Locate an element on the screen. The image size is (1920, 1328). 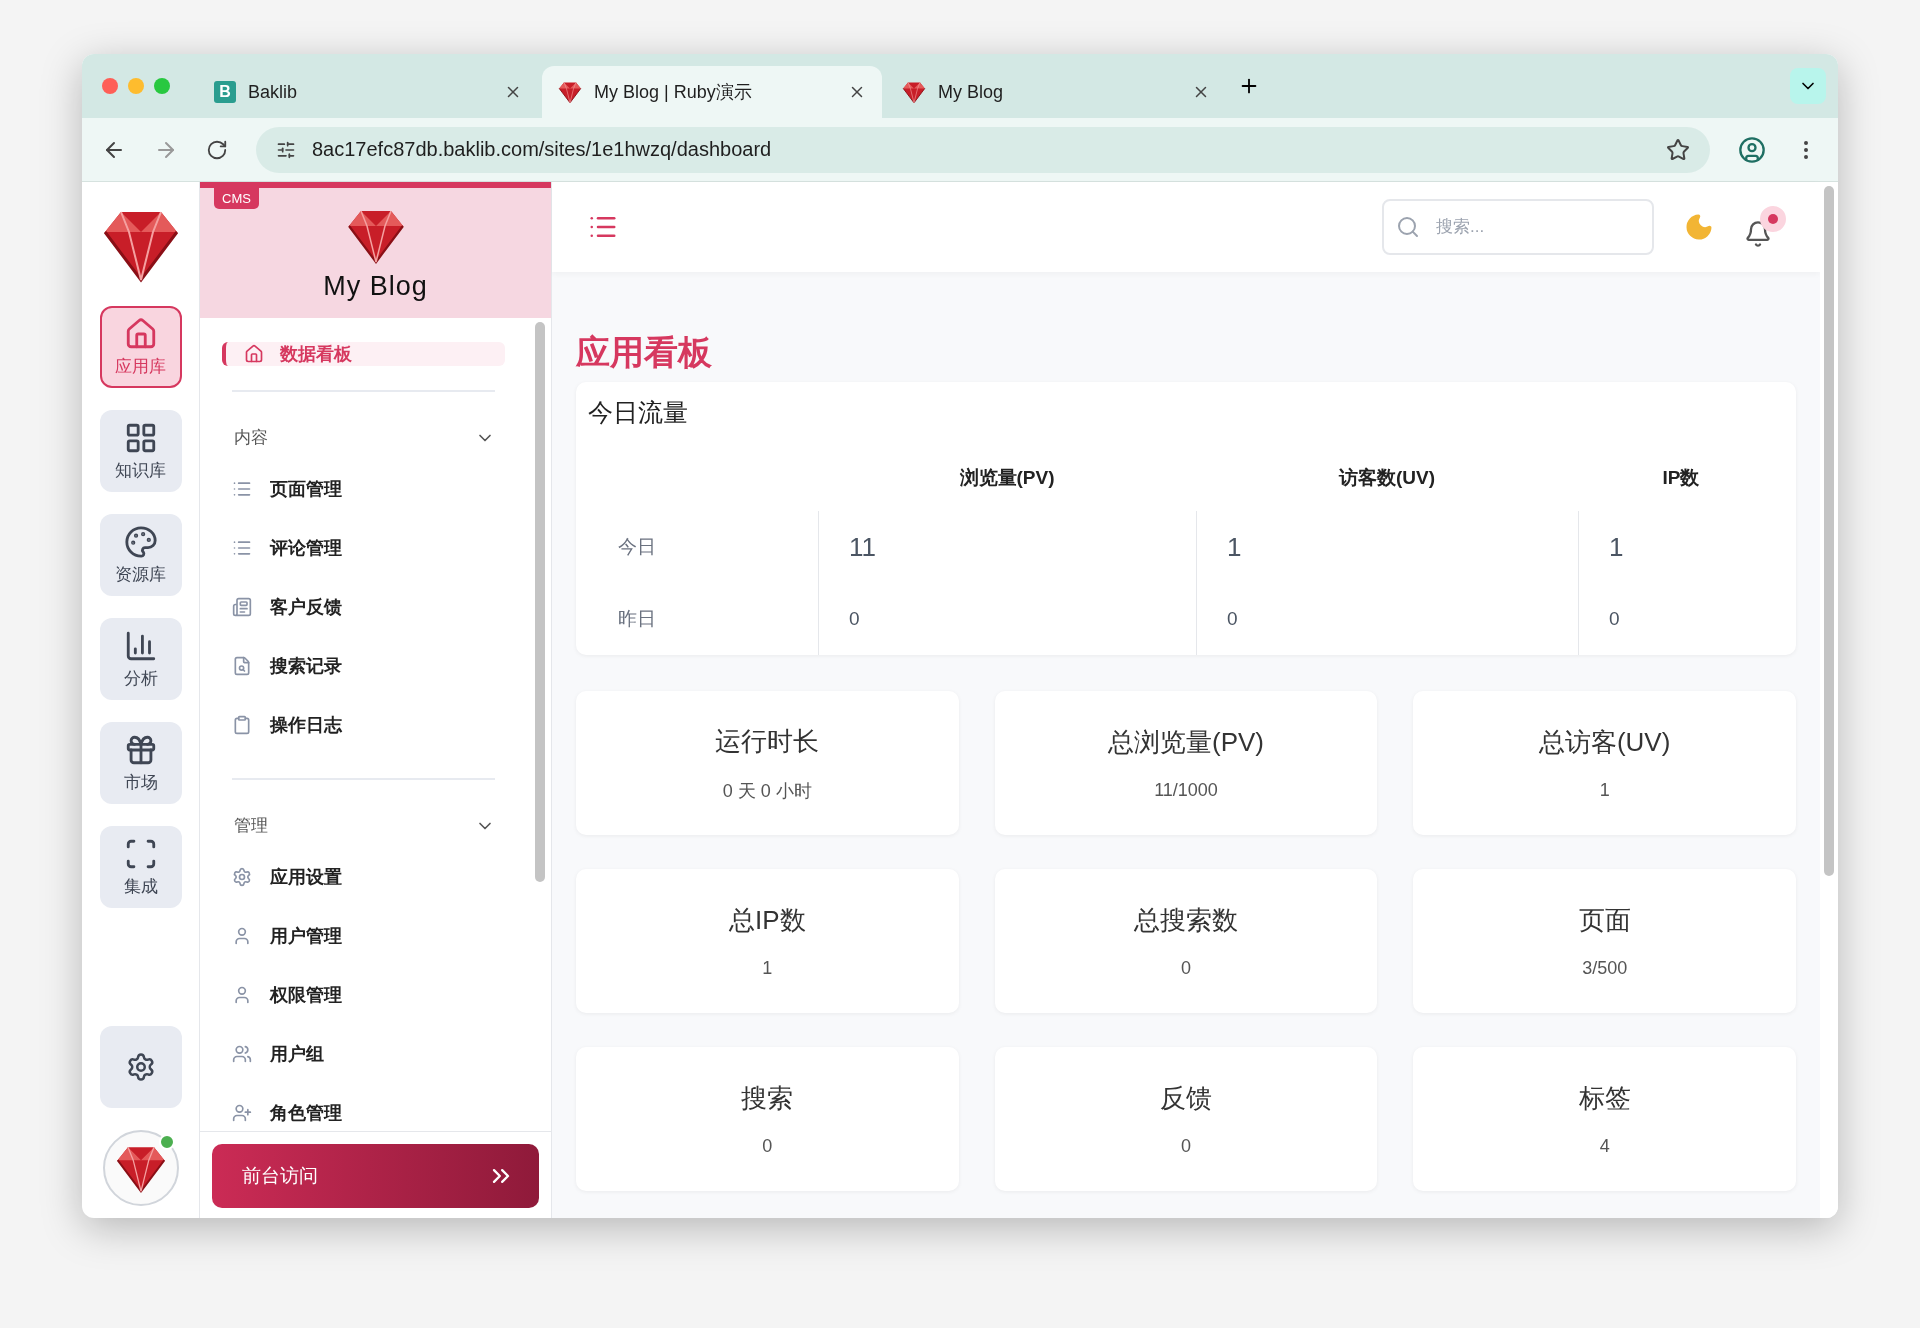
rail-button: 知识库 is located at coordinates (140, 451).